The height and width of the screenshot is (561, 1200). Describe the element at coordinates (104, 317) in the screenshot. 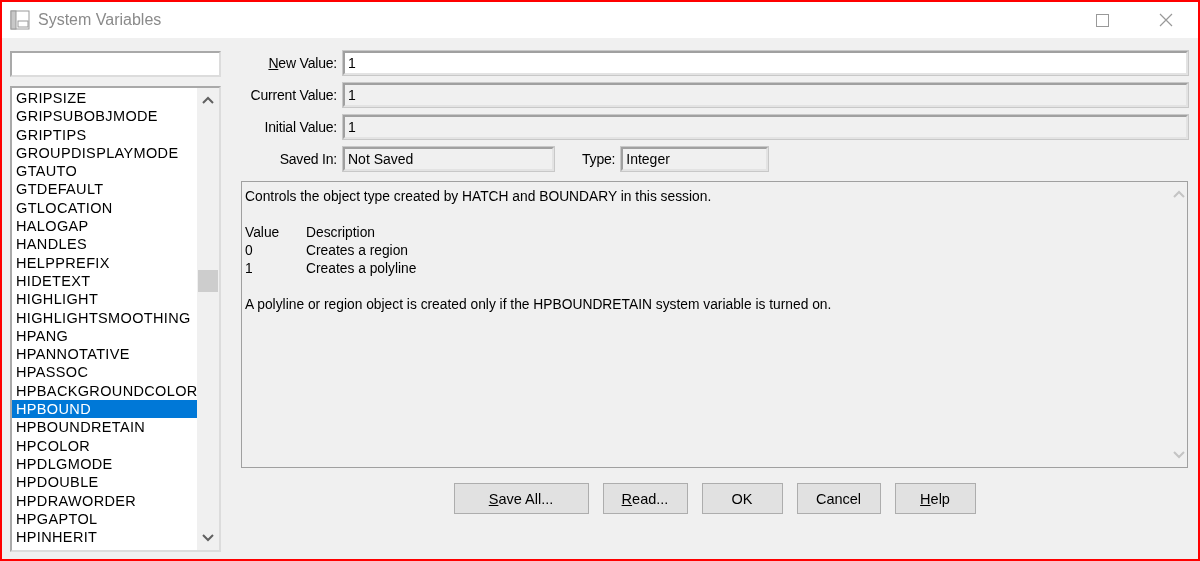

I see `list-item: HIGHLIGHTSMOOTHING` at that location.